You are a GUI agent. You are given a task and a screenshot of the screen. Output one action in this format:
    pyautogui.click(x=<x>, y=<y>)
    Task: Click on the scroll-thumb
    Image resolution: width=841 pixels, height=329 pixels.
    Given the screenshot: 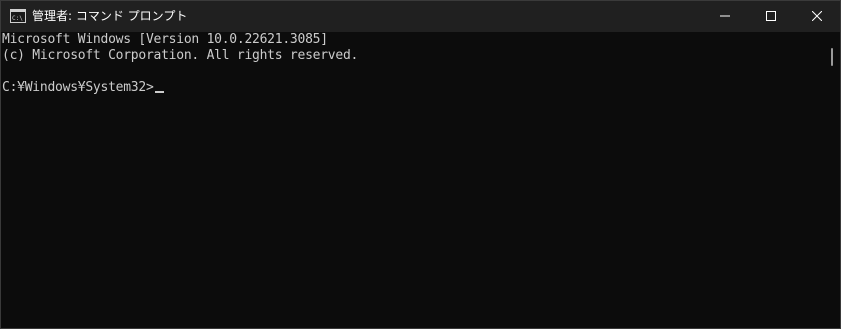 What is the action you would take?
    pyautogui.click(x=832, y=57)
    